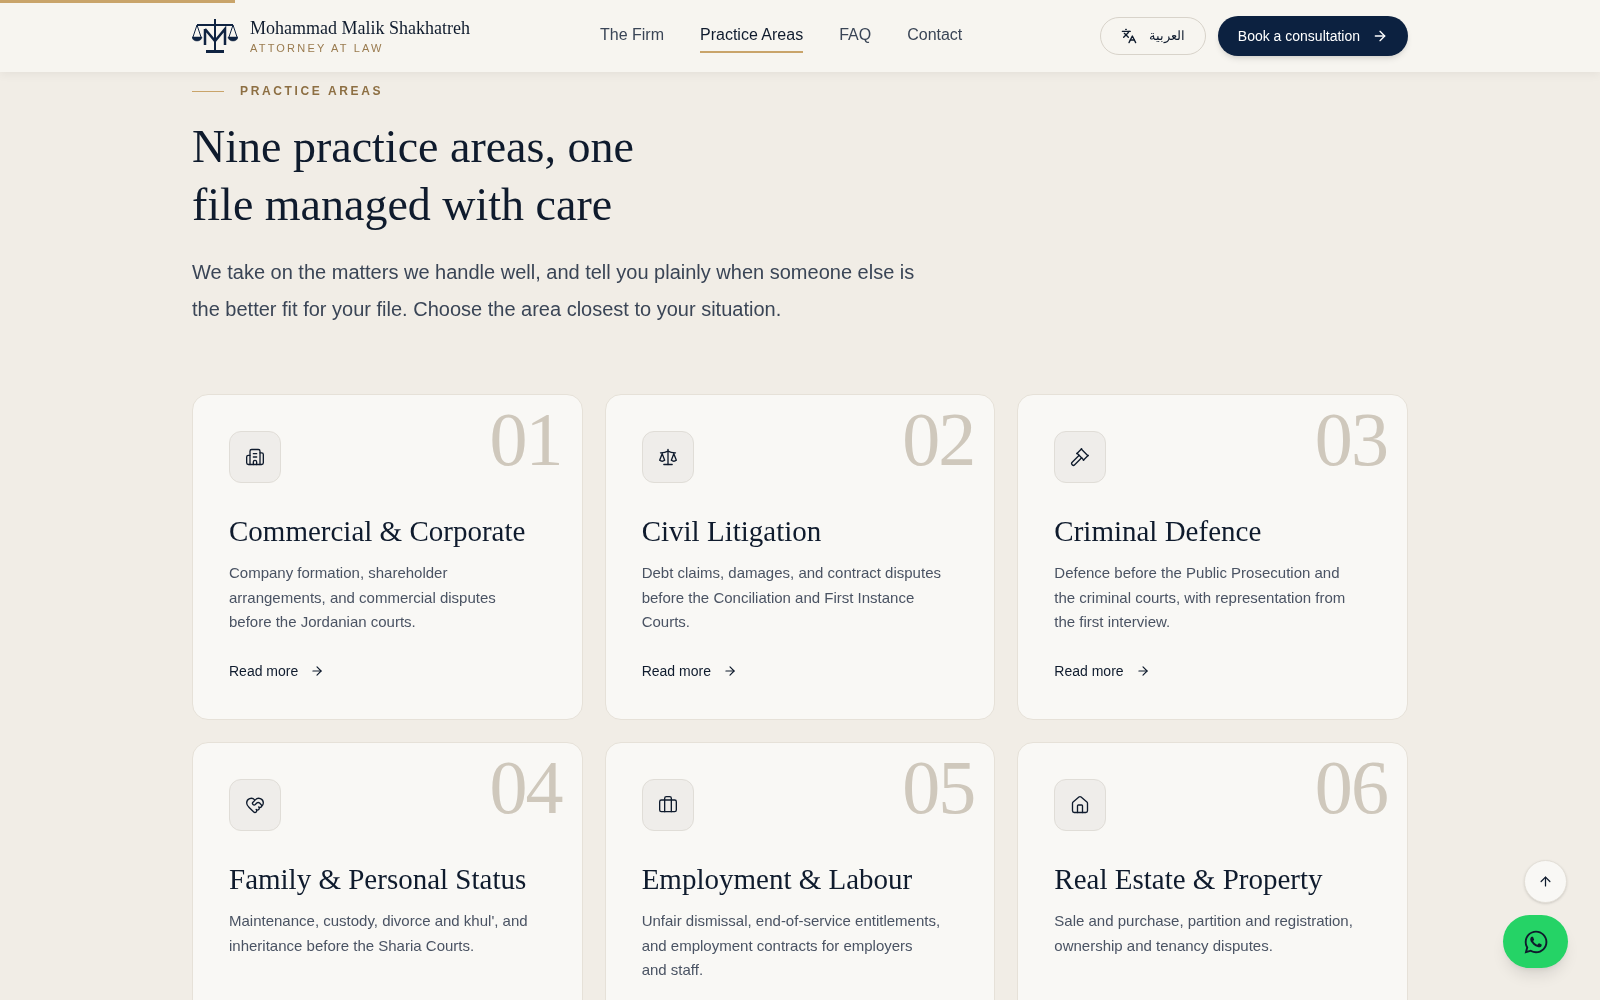 The height and width of the screenshot is (1000, 1600). Describe the element at coordinates (1080, 805) in the screenshot. I see `house-icon` at that location.